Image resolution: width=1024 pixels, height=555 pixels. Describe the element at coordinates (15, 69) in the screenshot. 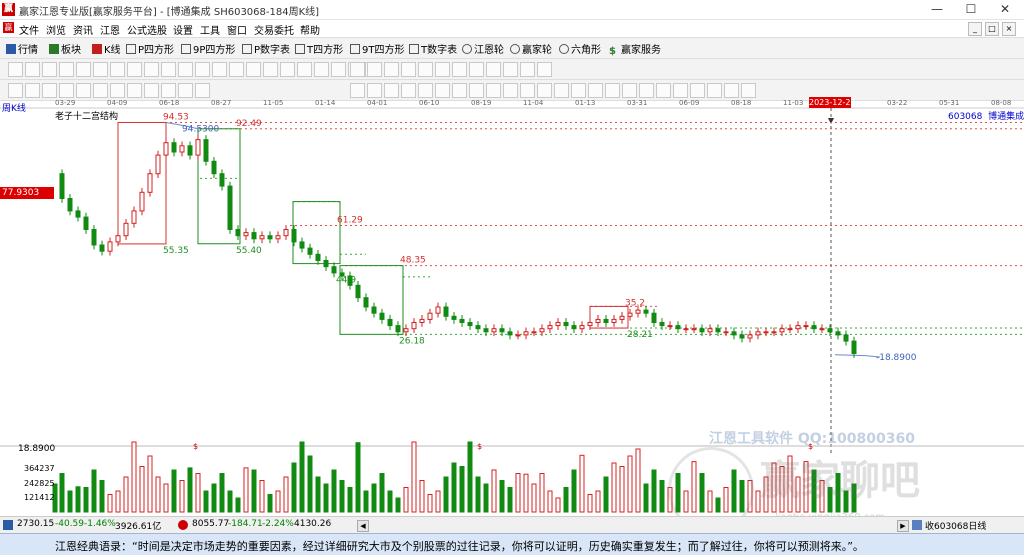

I see `draw-tool-1-icon` at that location.